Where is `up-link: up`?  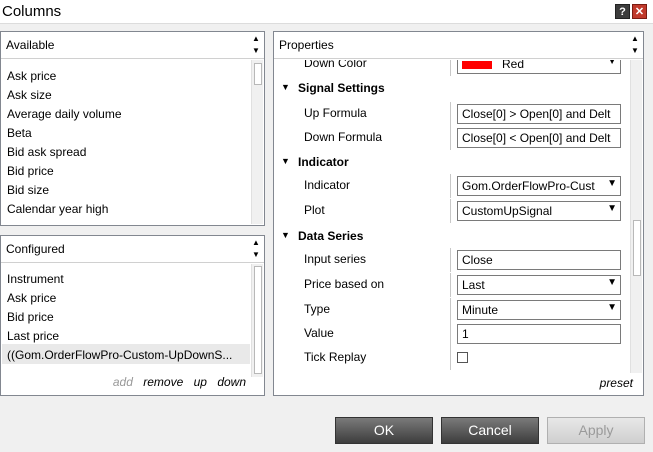 up-link: up is located at coordinates (200, 382).